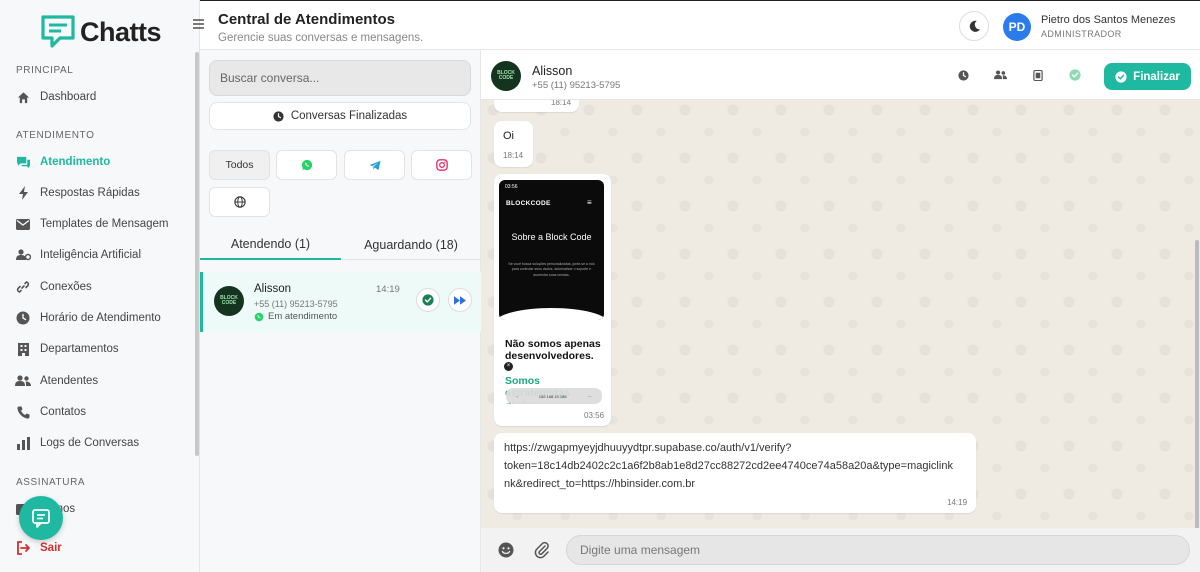 The height and width of the screenshot is (572, 1200). I want to click on finished-conversations-button: Conversas Finalizadas, so click(340, 116).